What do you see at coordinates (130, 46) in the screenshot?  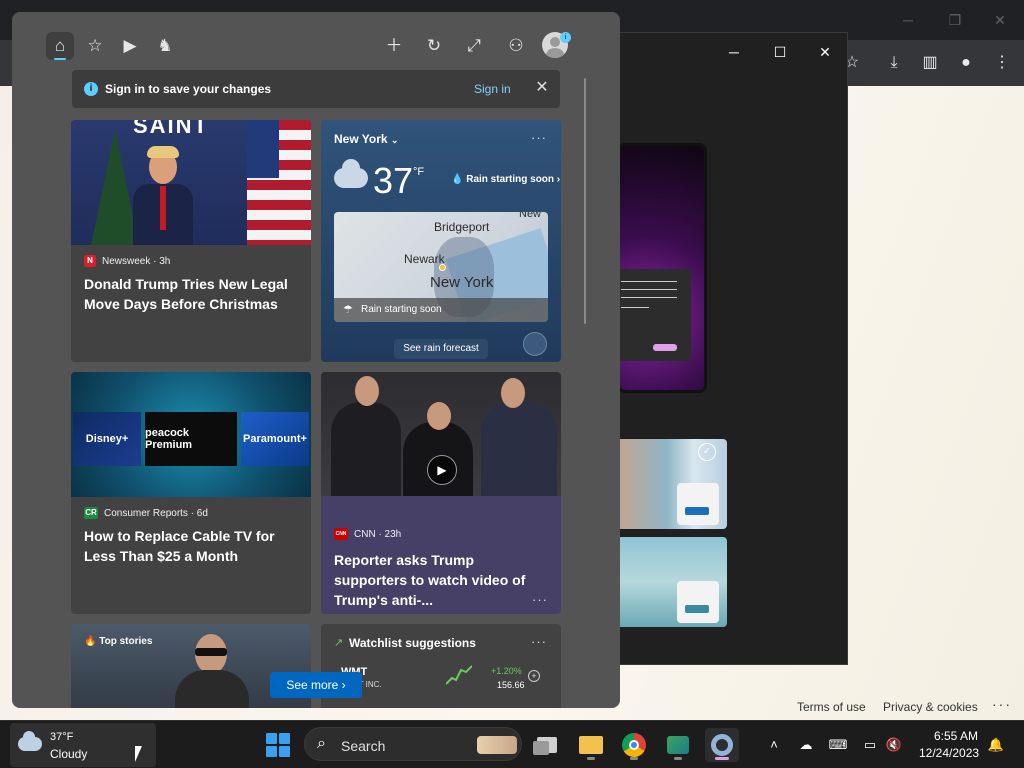 I see `video-icon: ▶` at bounding box center [130, 46].